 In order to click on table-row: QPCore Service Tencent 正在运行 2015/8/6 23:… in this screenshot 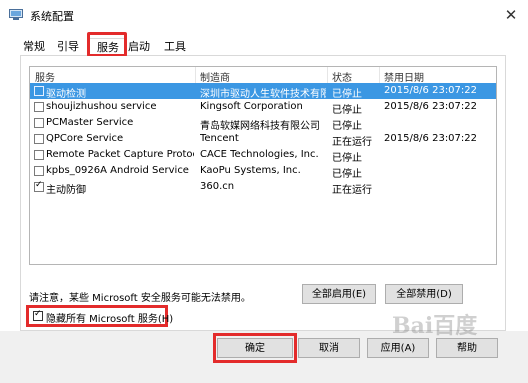, I will do `click(263, 139)`.